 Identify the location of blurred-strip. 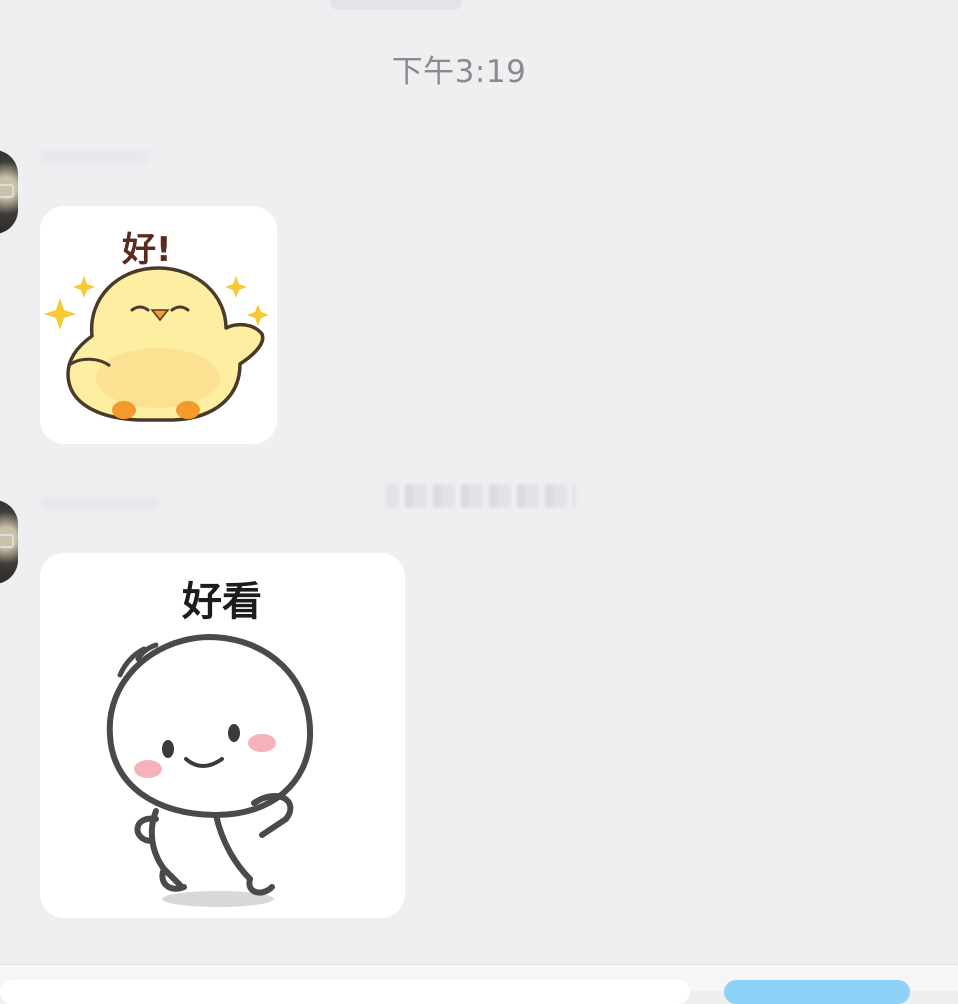
(480, 496).